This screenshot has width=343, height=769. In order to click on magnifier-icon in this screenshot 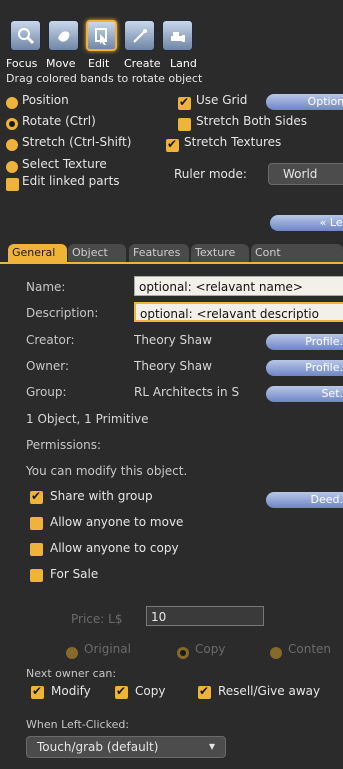, I will do `click(25, 35)`.